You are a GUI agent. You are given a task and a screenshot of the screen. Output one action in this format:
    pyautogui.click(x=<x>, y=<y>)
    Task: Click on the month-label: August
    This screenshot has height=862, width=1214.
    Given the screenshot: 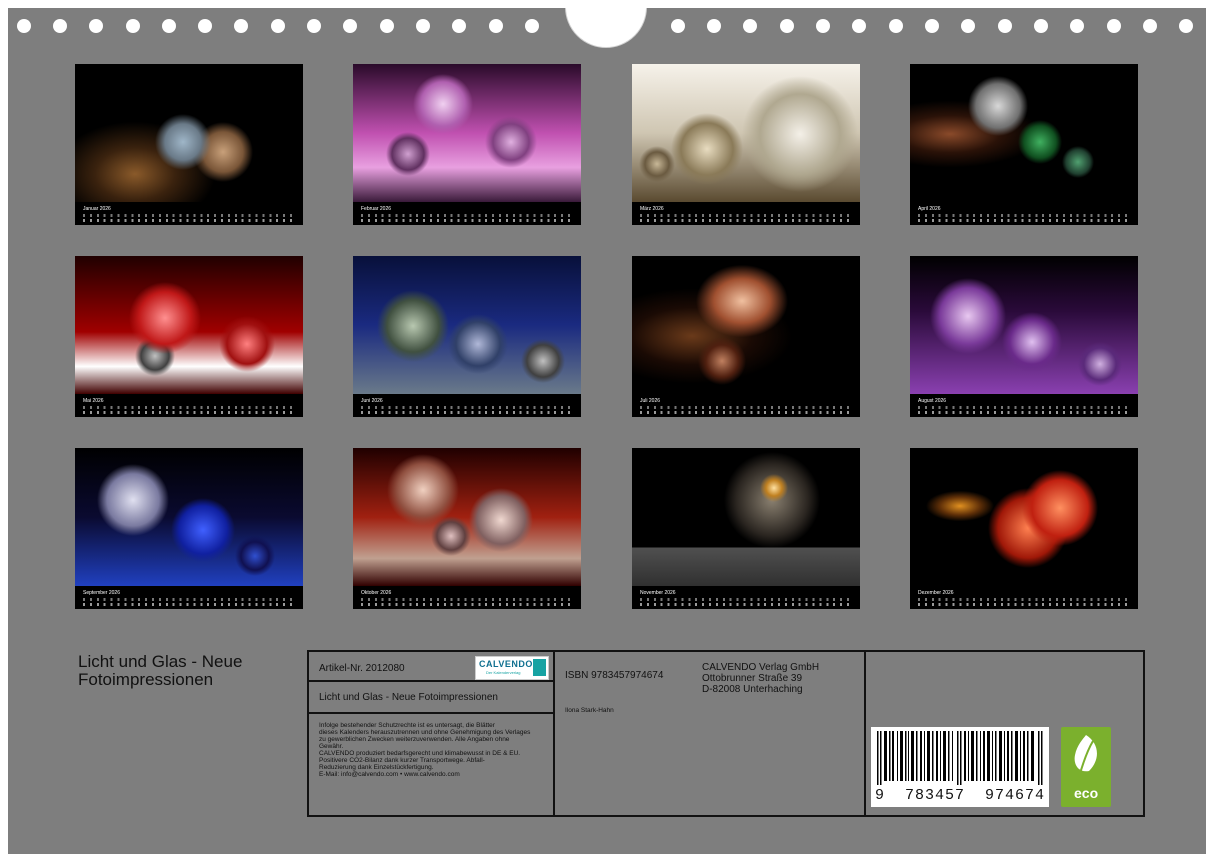 What is the action you would take?
    pyautogui.click(x=926, y=401)
    